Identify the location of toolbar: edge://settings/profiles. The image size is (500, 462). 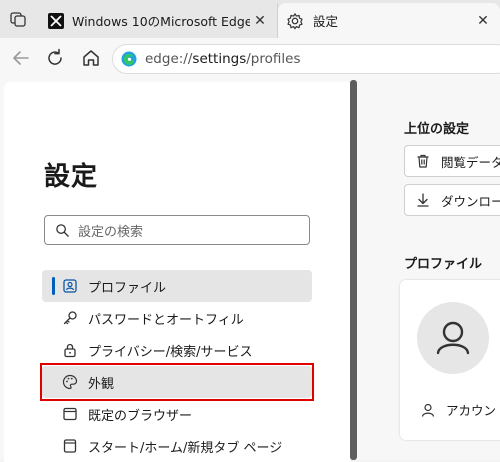
(250, 59).